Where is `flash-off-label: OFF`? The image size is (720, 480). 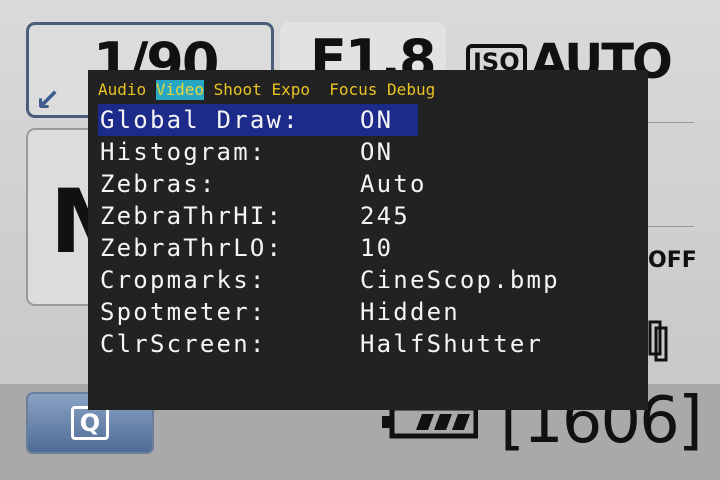
flash-off-label: OFF is located at coordinates (672, 260).